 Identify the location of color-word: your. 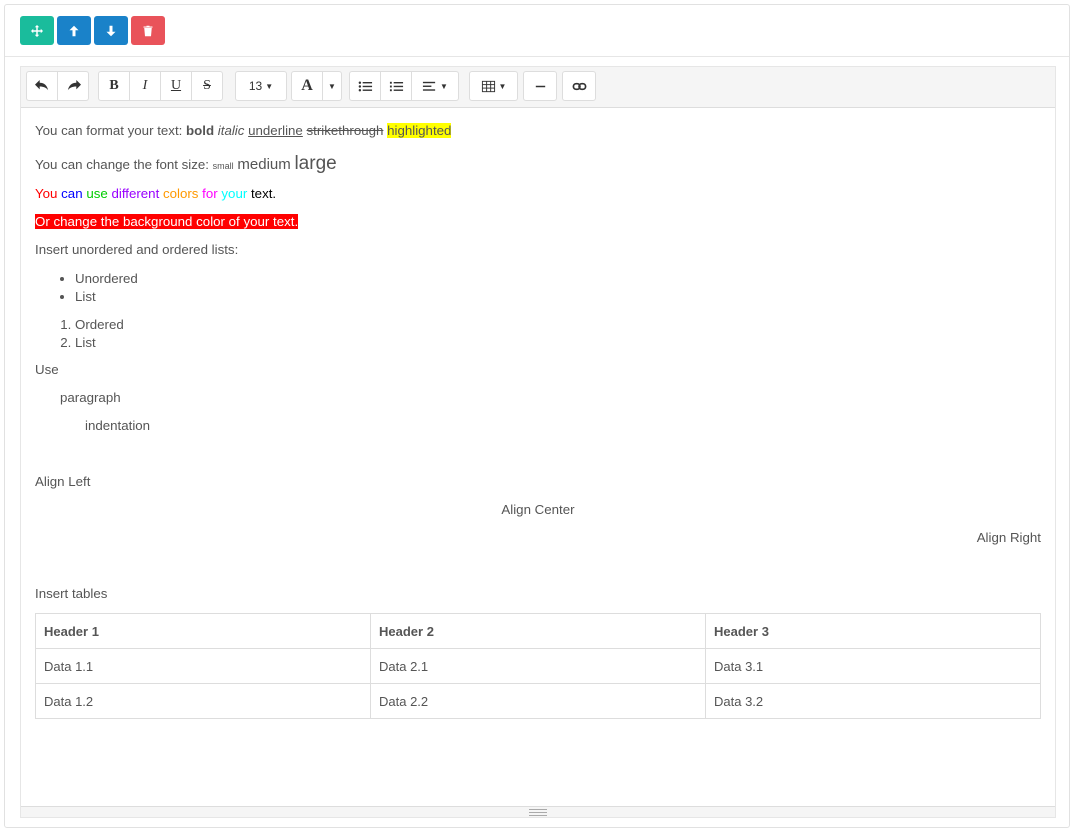
(234, 193).